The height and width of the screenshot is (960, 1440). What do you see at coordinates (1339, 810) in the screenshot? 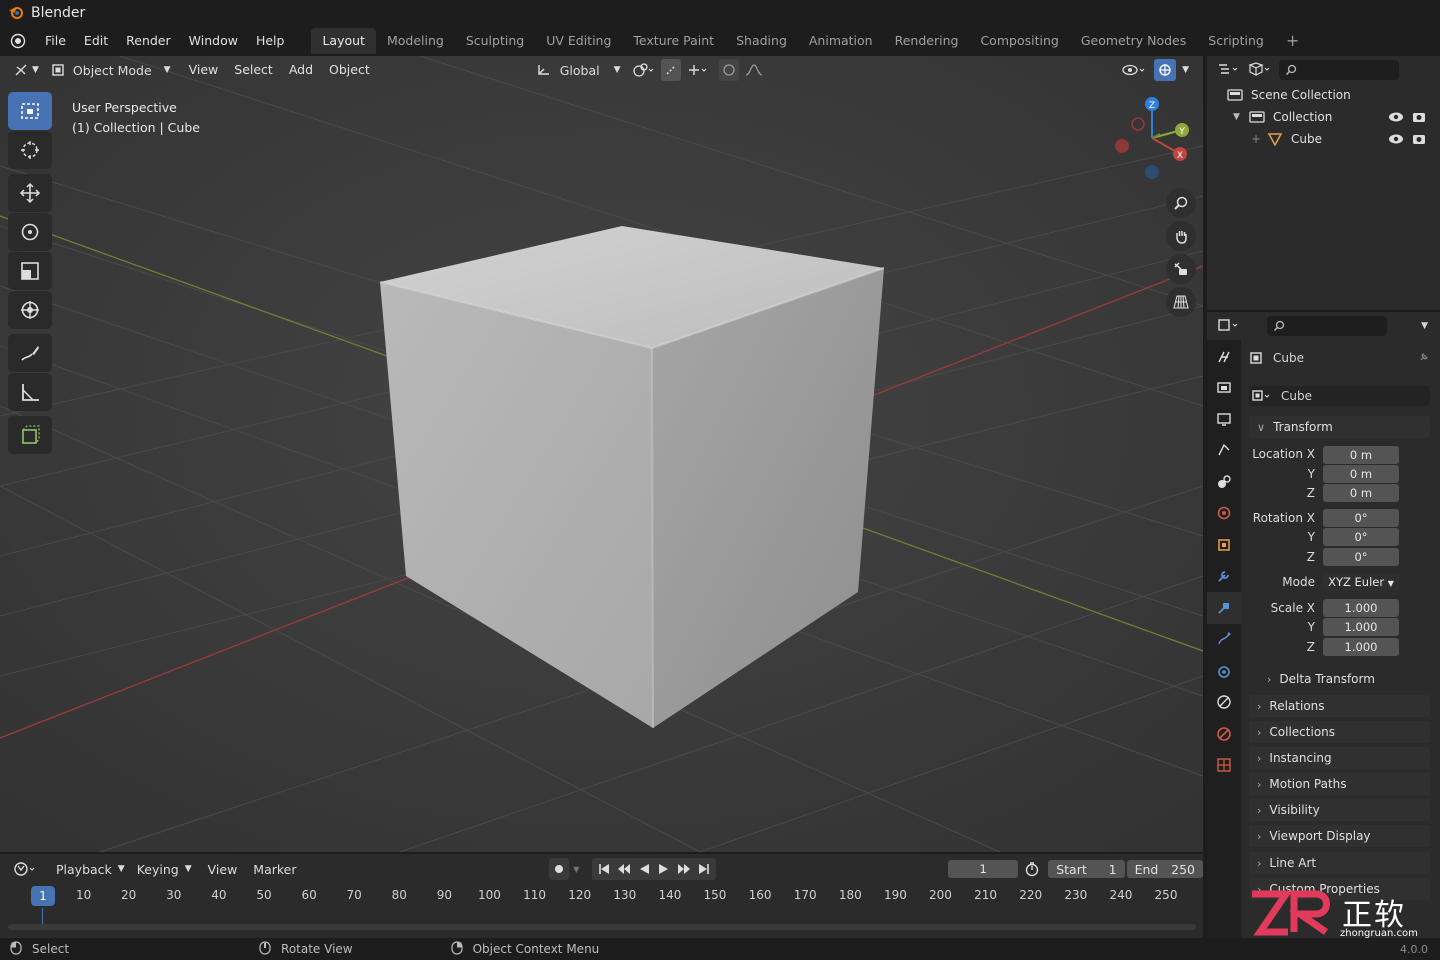
I see `visibility-panel-header: › Visibility` at bounding box center [1339, 810].